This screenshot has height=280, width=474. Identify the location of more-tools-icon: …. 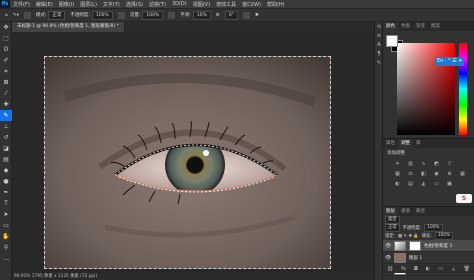
(6, 258).